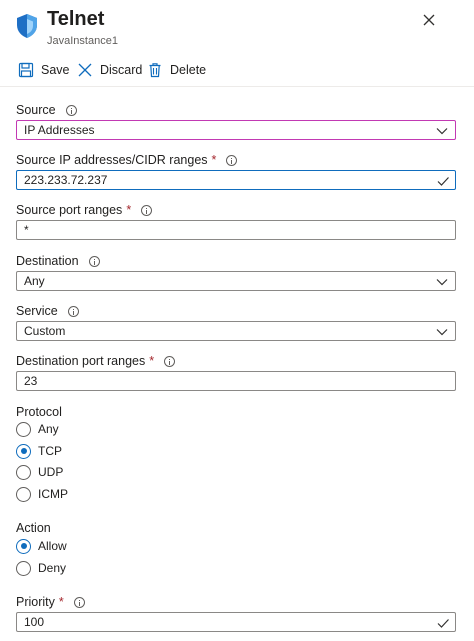 The height and width of the screenshot is (641, 474). I want to click on shield-icon, so click(27, 26).